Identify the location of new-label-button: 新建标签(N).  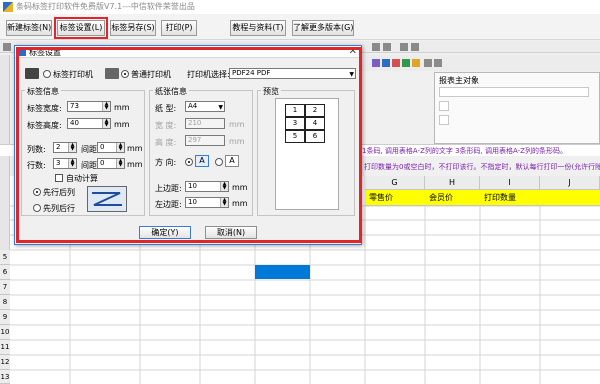
(29, 28).